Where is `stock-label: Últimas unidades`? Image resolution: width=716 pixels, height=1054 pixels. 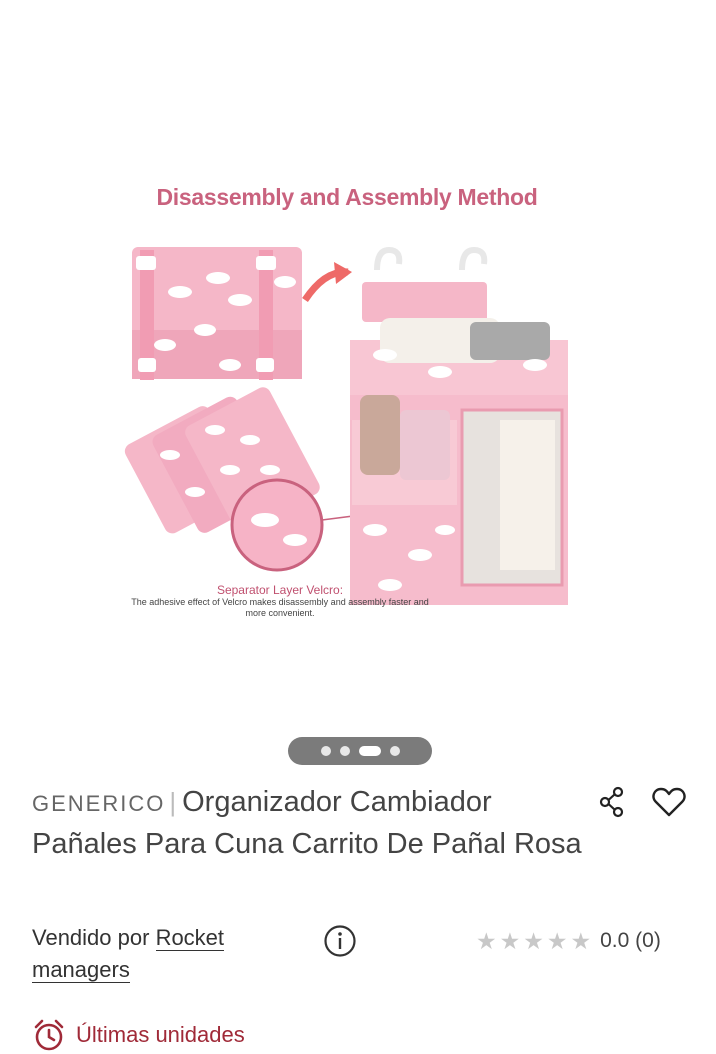
stock-label: Últimas unidades is located at coordinates (160, 1034).